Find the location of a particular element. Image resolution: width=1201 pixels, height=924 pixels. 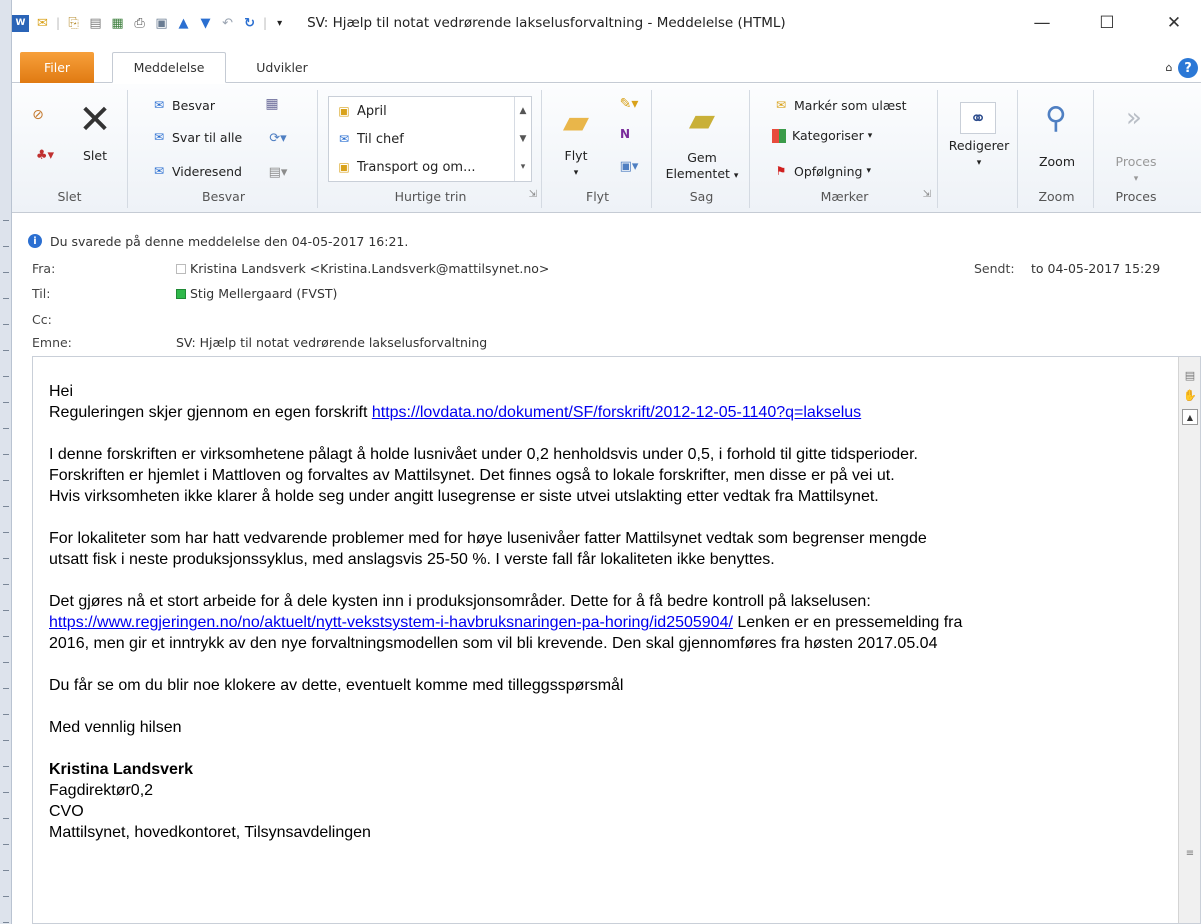

move-folder-icon: ▰ is located at coordinates (576, 122).